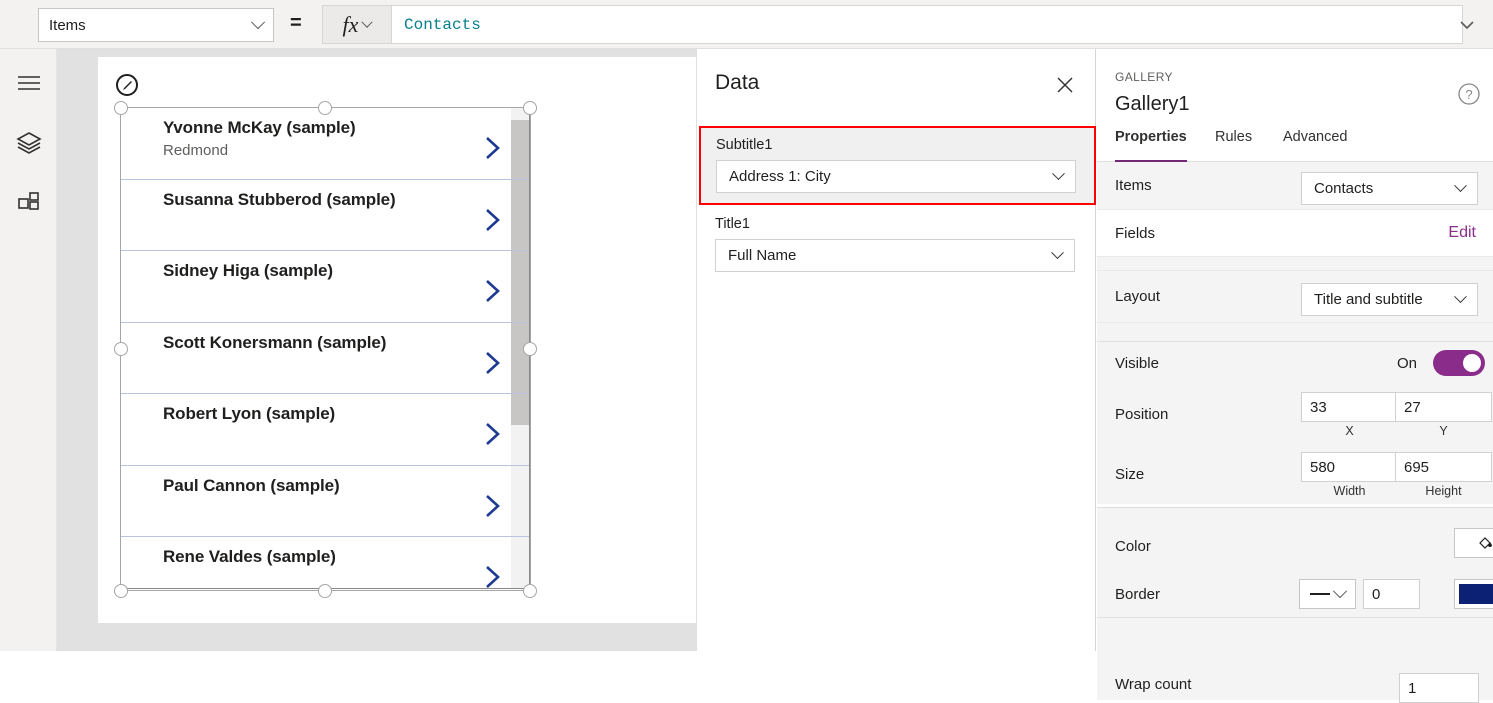 Image resolution: width=1493 pixels, height=703 pixels. What do you see at coordinates (442, 24) in the screenshot?
I see `formula-text: Contacts` at bounding box center [442, 24].